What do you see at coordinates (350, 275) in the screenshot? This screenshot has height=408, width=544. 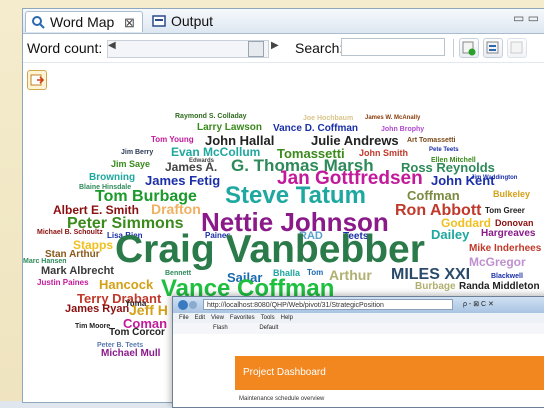 I see `word-cloud-word: Arthur` at bounding box center [350, 275].